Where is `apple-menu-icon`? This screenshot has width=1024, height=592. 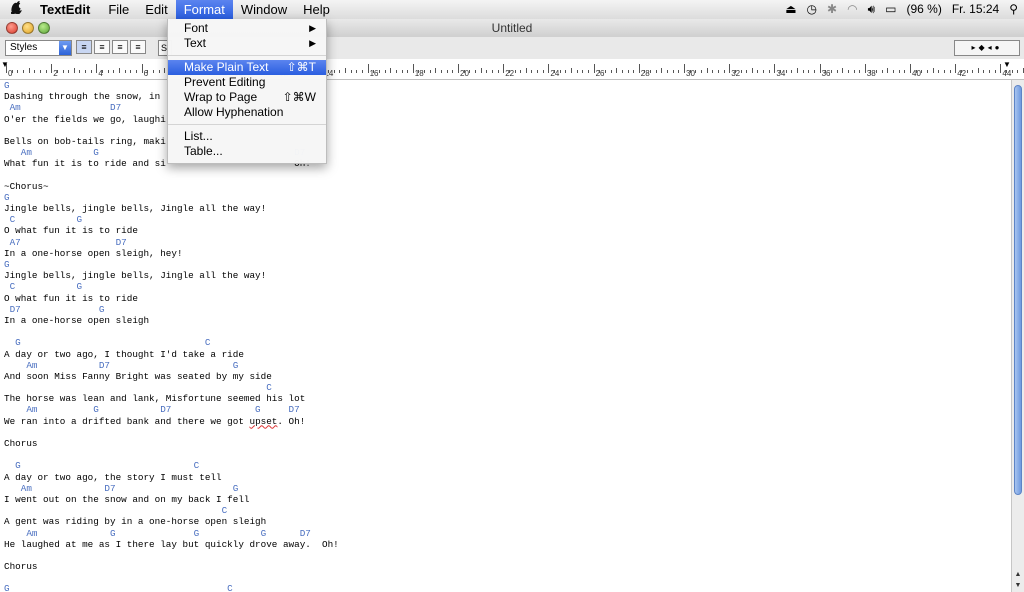
apple-menu-icon is located at coordinates (17, 9).